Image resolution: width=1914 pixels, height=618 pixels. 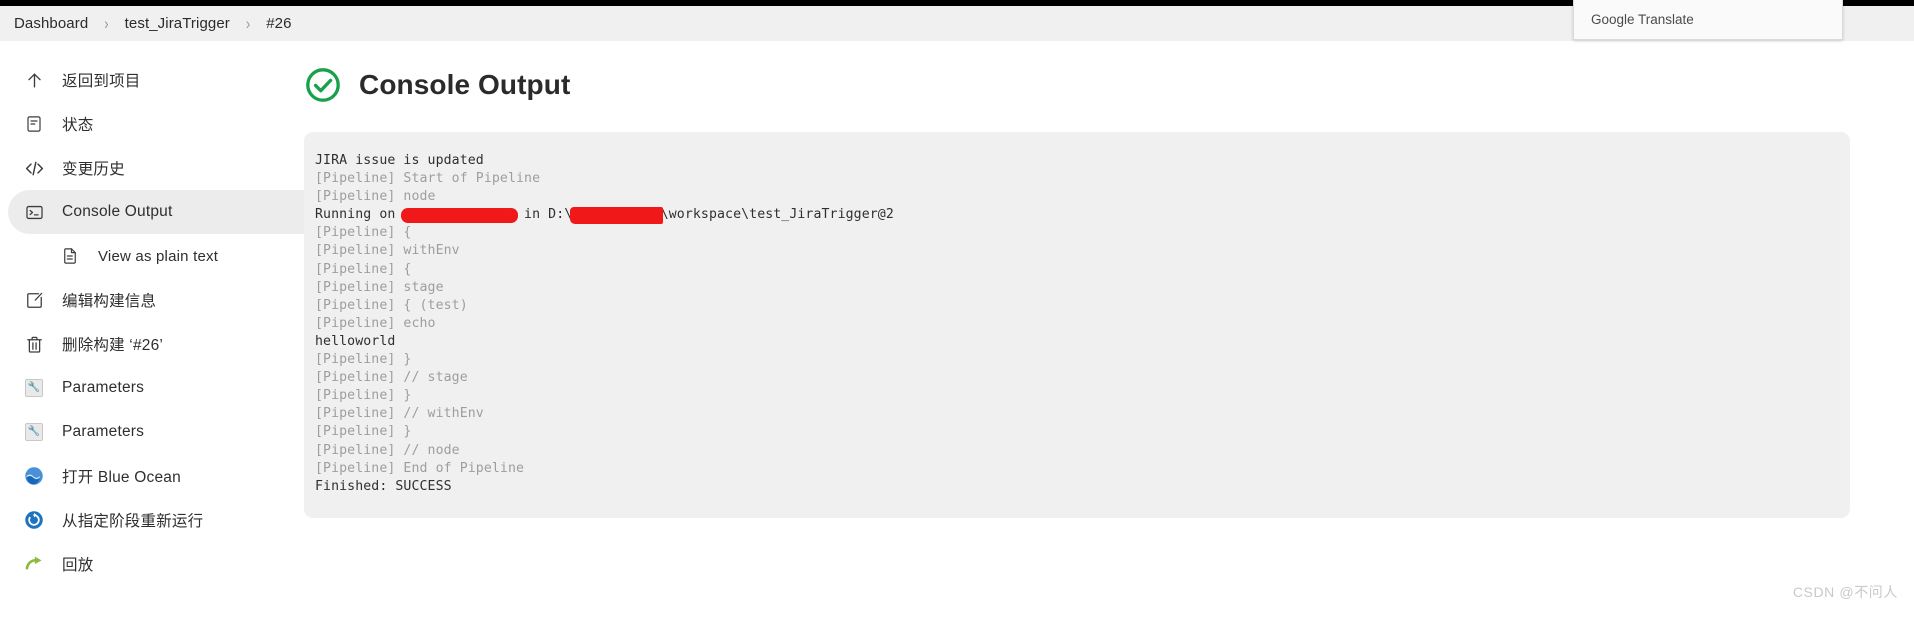 What do you see at coordinates (459, 215) in the screenshot?
I see `redacted-node-name: xxxxxxxxxxxxxx` at bounding box center [459, 215].